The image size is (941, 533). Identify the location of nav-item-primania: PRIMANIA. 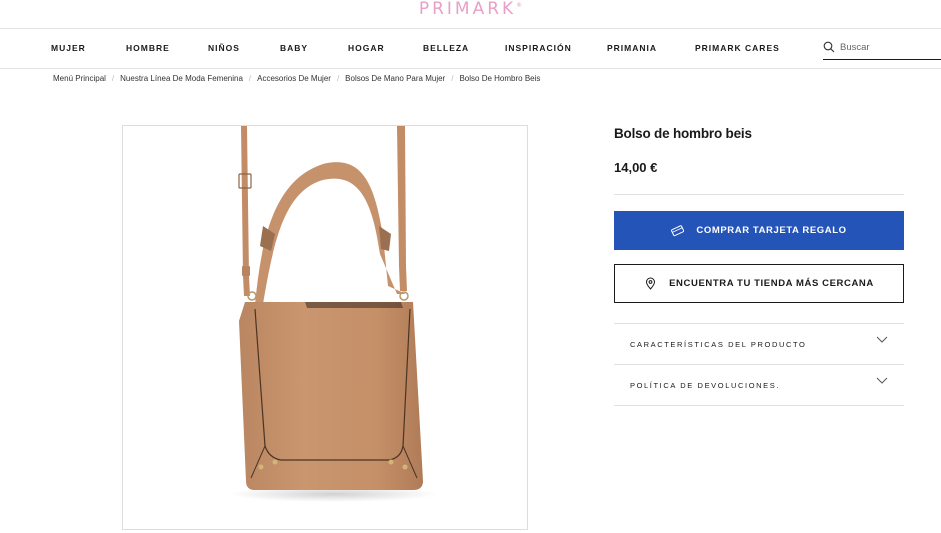
(632, 48).